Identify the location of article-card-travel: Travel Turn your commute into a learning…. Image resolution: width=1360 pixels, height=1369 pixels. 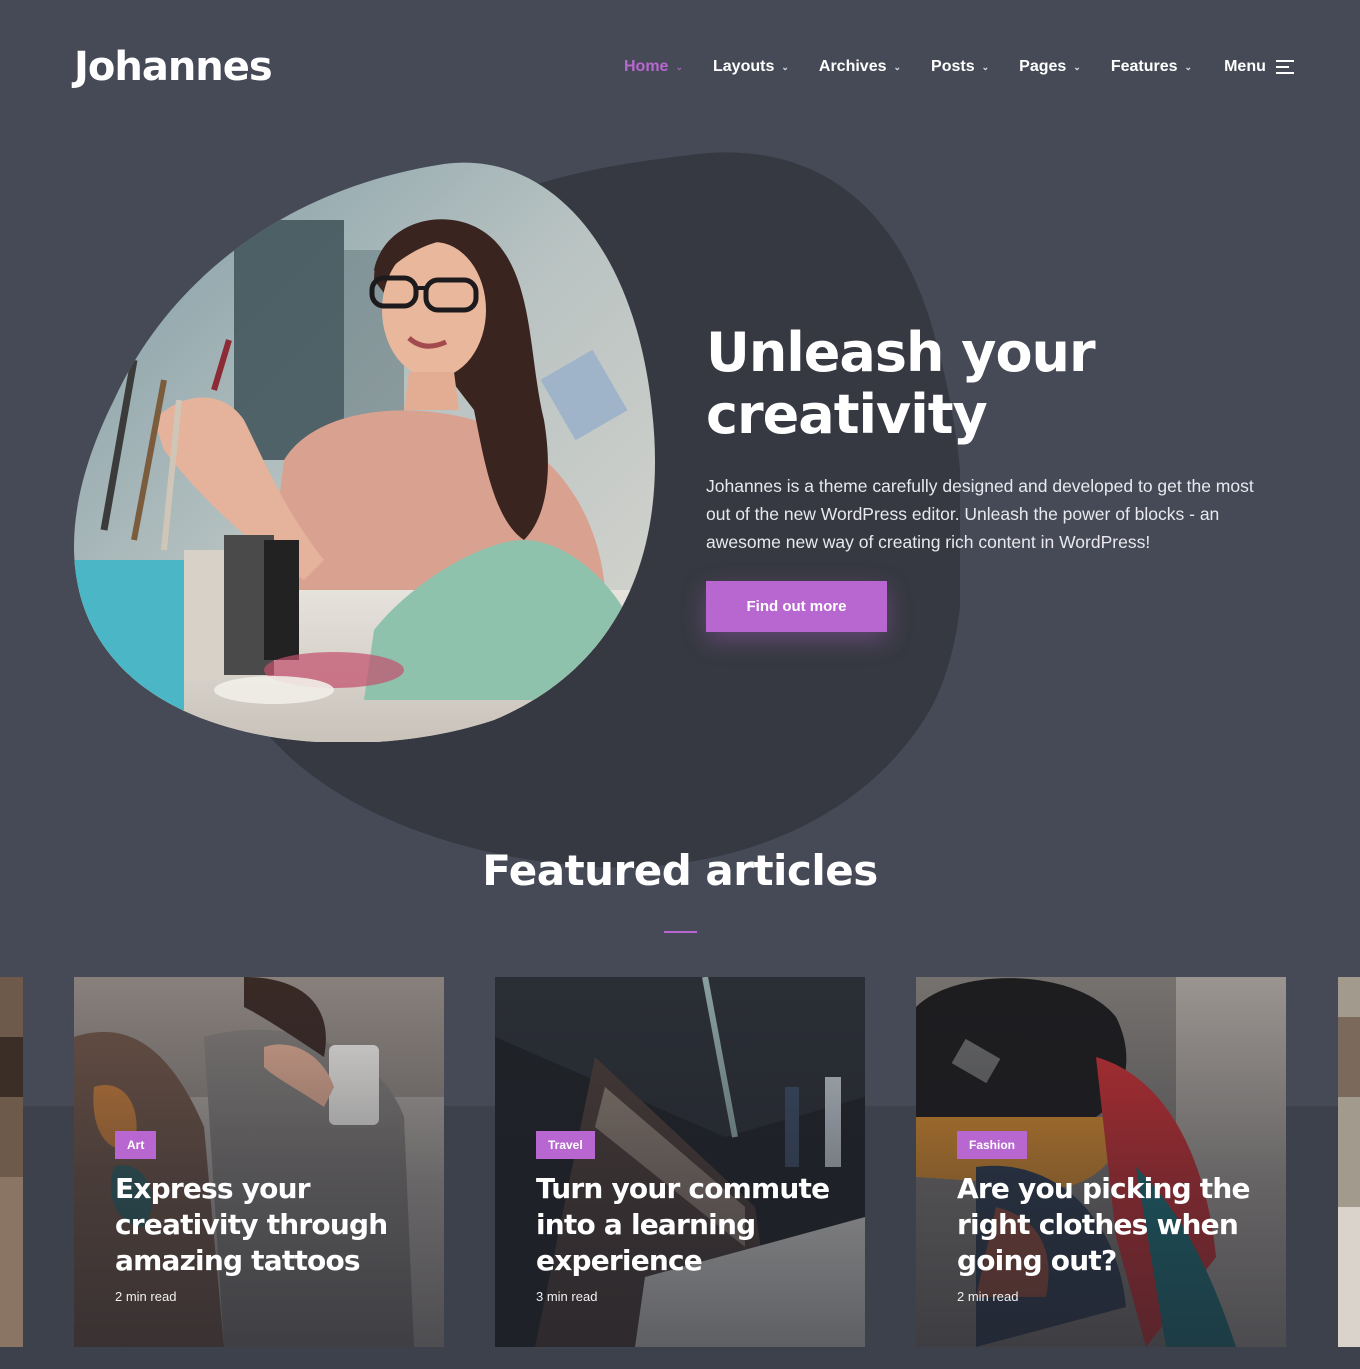
(680, 1162).